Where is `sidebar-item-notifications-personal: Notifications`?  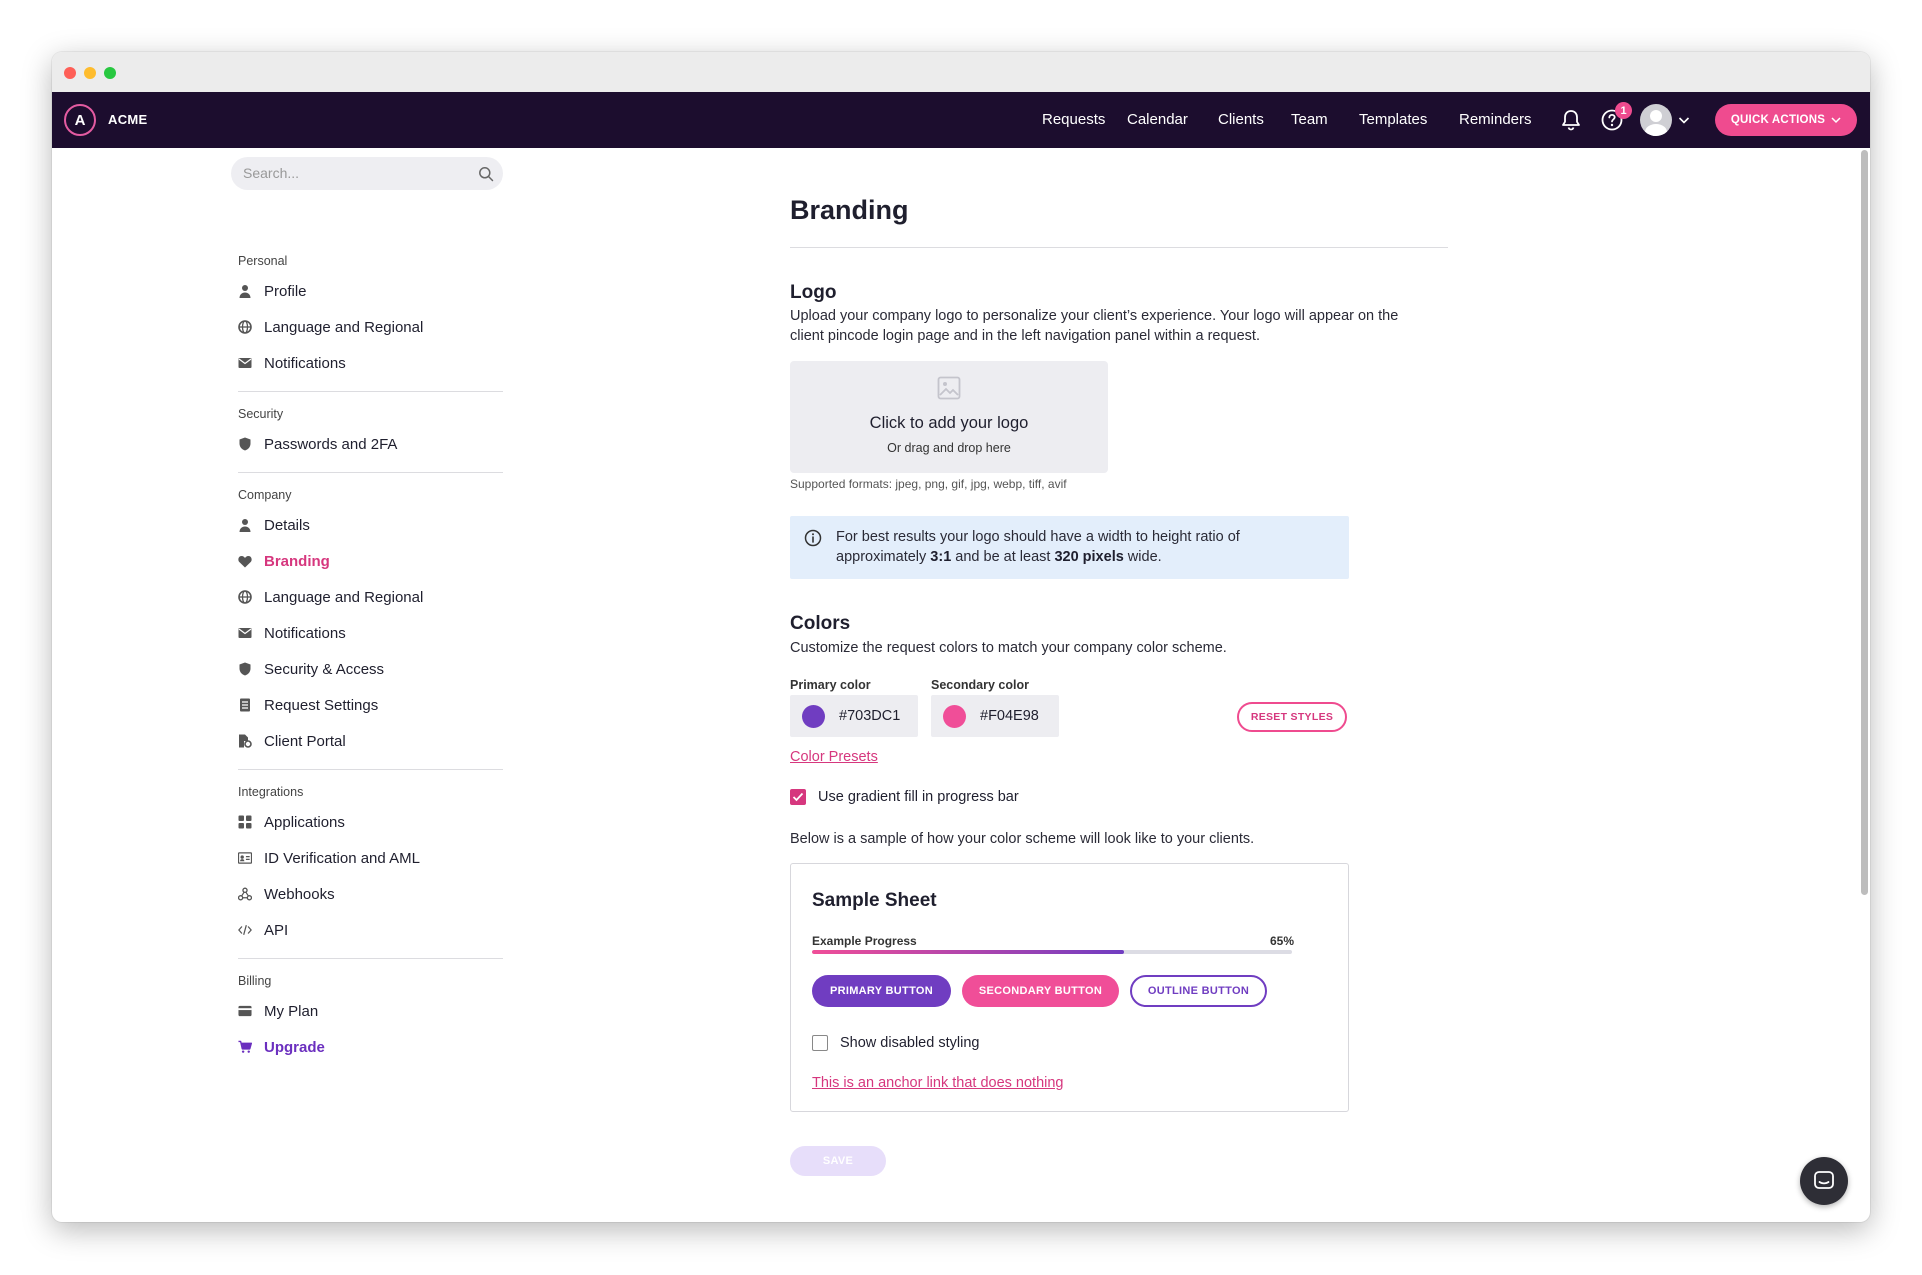
sidebar-item-notifications-personal: Notifications is located at coordinates (292, 363).